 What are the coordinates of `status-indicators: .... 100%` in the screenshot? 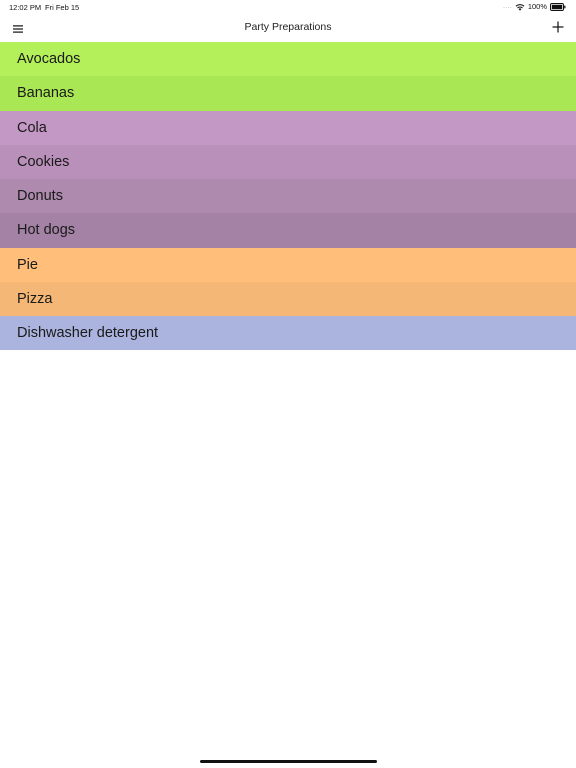 It's located at (534, 7).